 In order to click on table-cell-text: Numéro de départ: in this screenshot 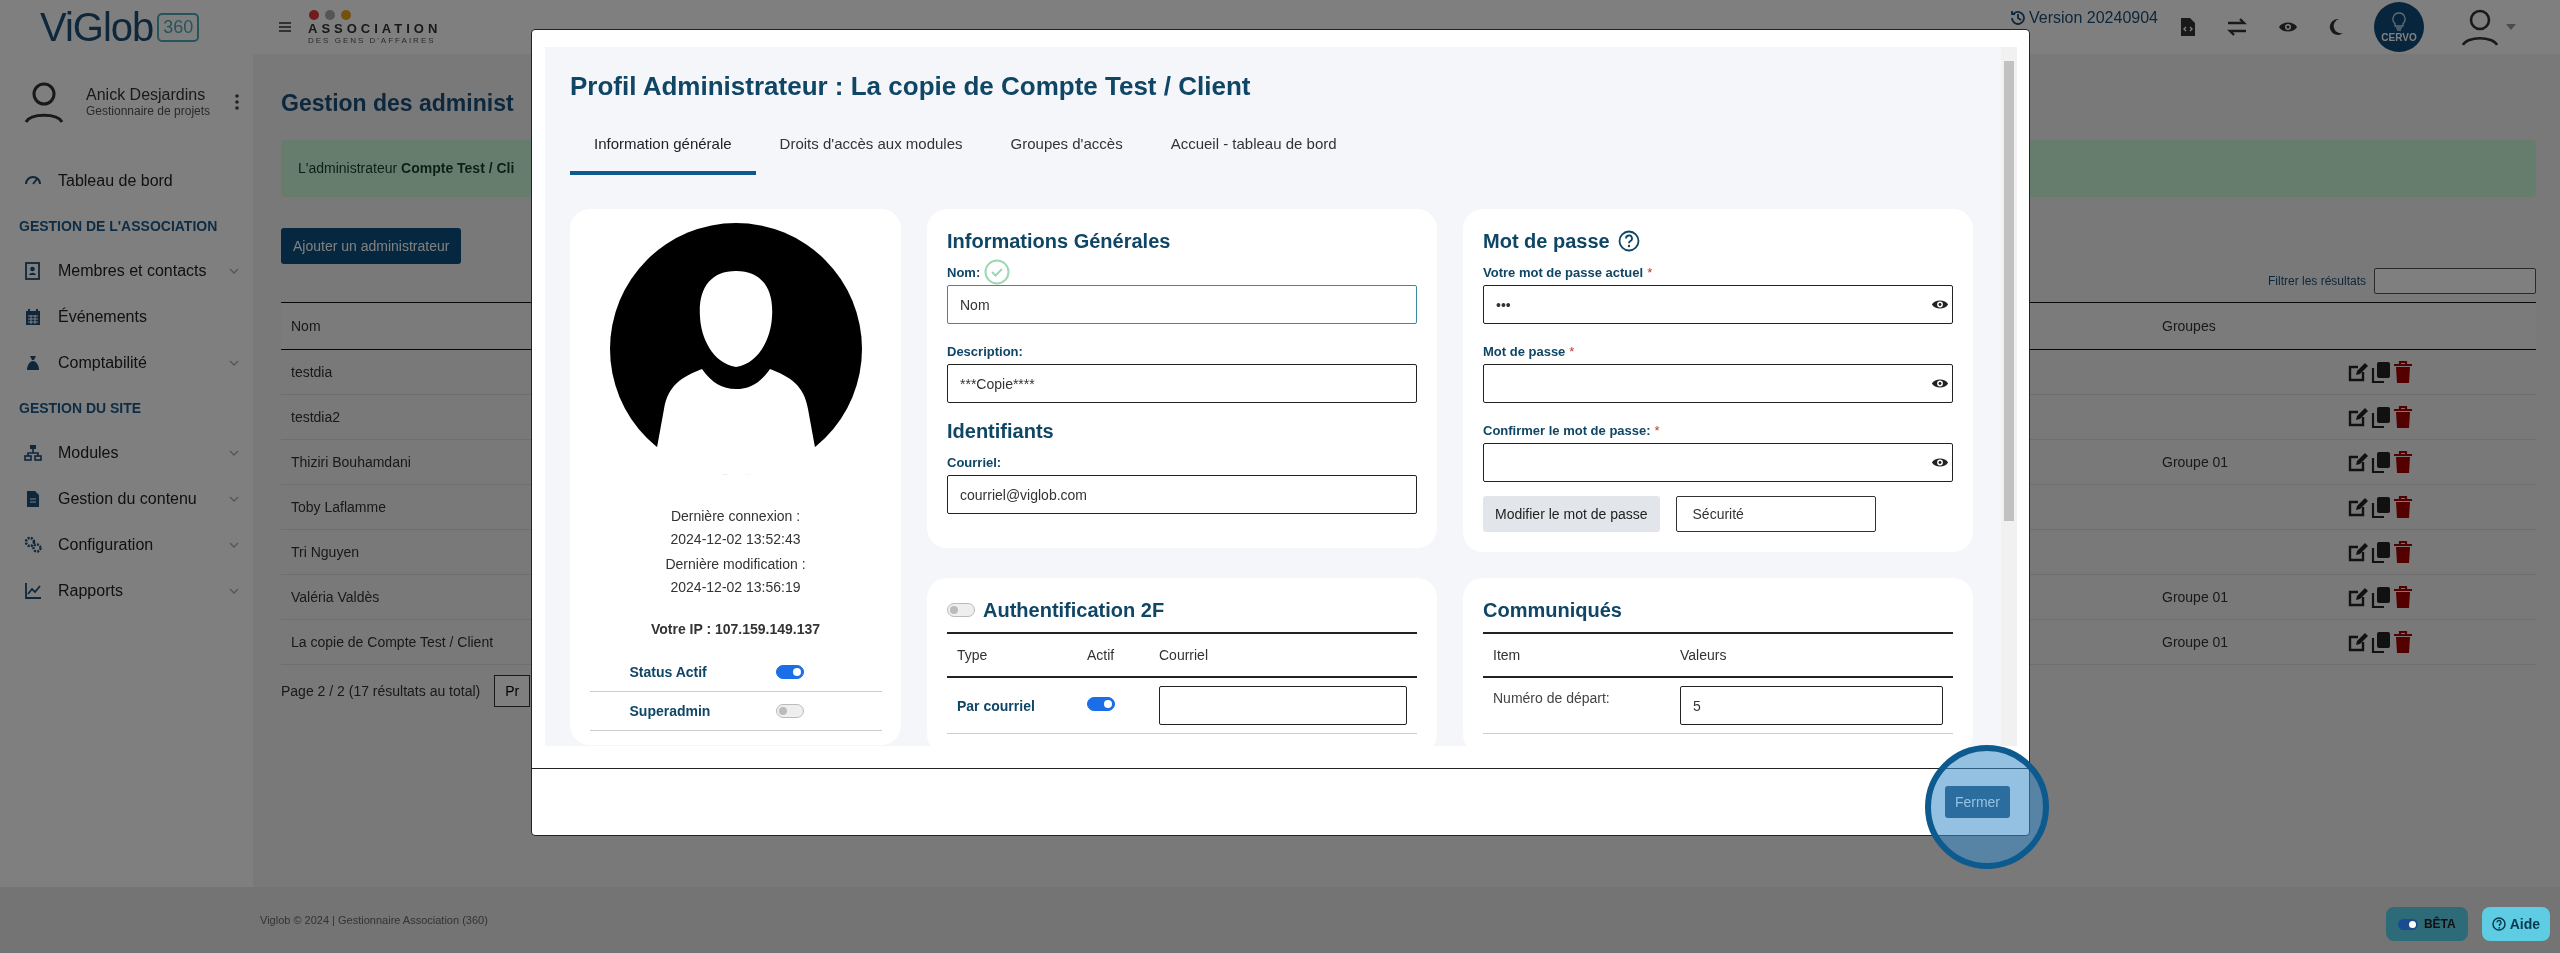, I will do `click(1551, 697)`.